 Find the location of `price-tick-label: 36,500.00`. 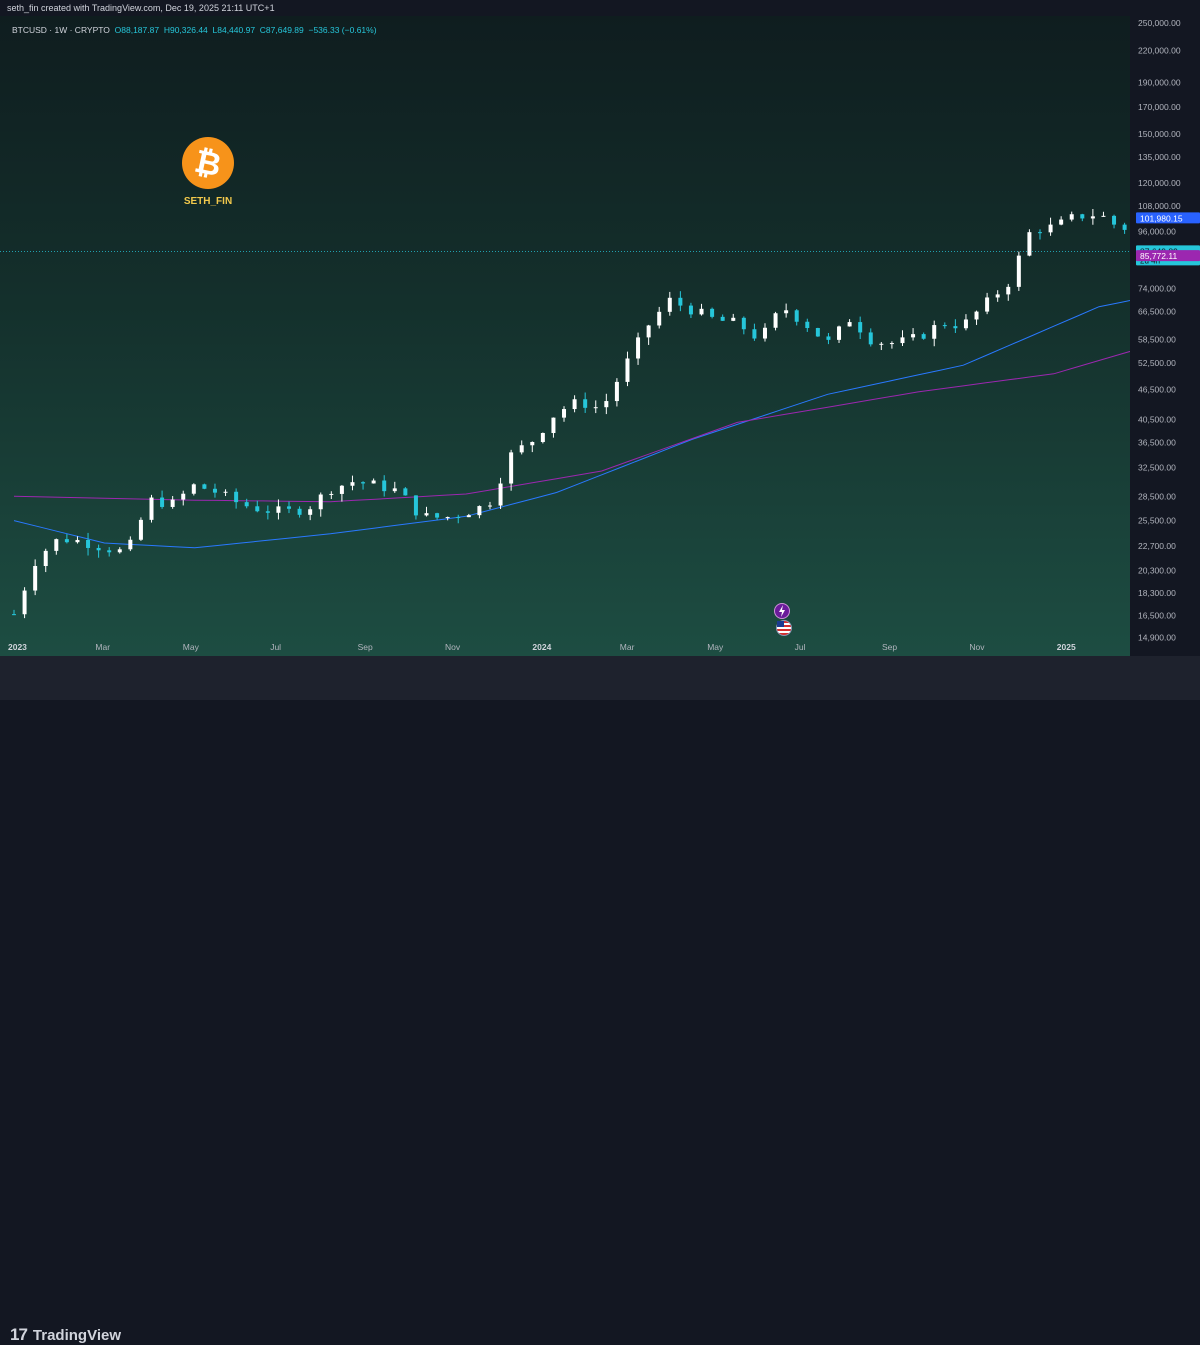

price-tick-label: 36,500.00 is located at coordinates (1157, 442).